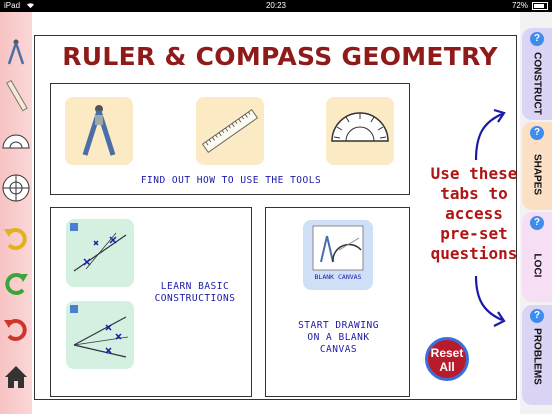 Image resolution: width=552 pixels, height=414 pixels. I want to click on circle-protractor-icon, so click(16, 188).